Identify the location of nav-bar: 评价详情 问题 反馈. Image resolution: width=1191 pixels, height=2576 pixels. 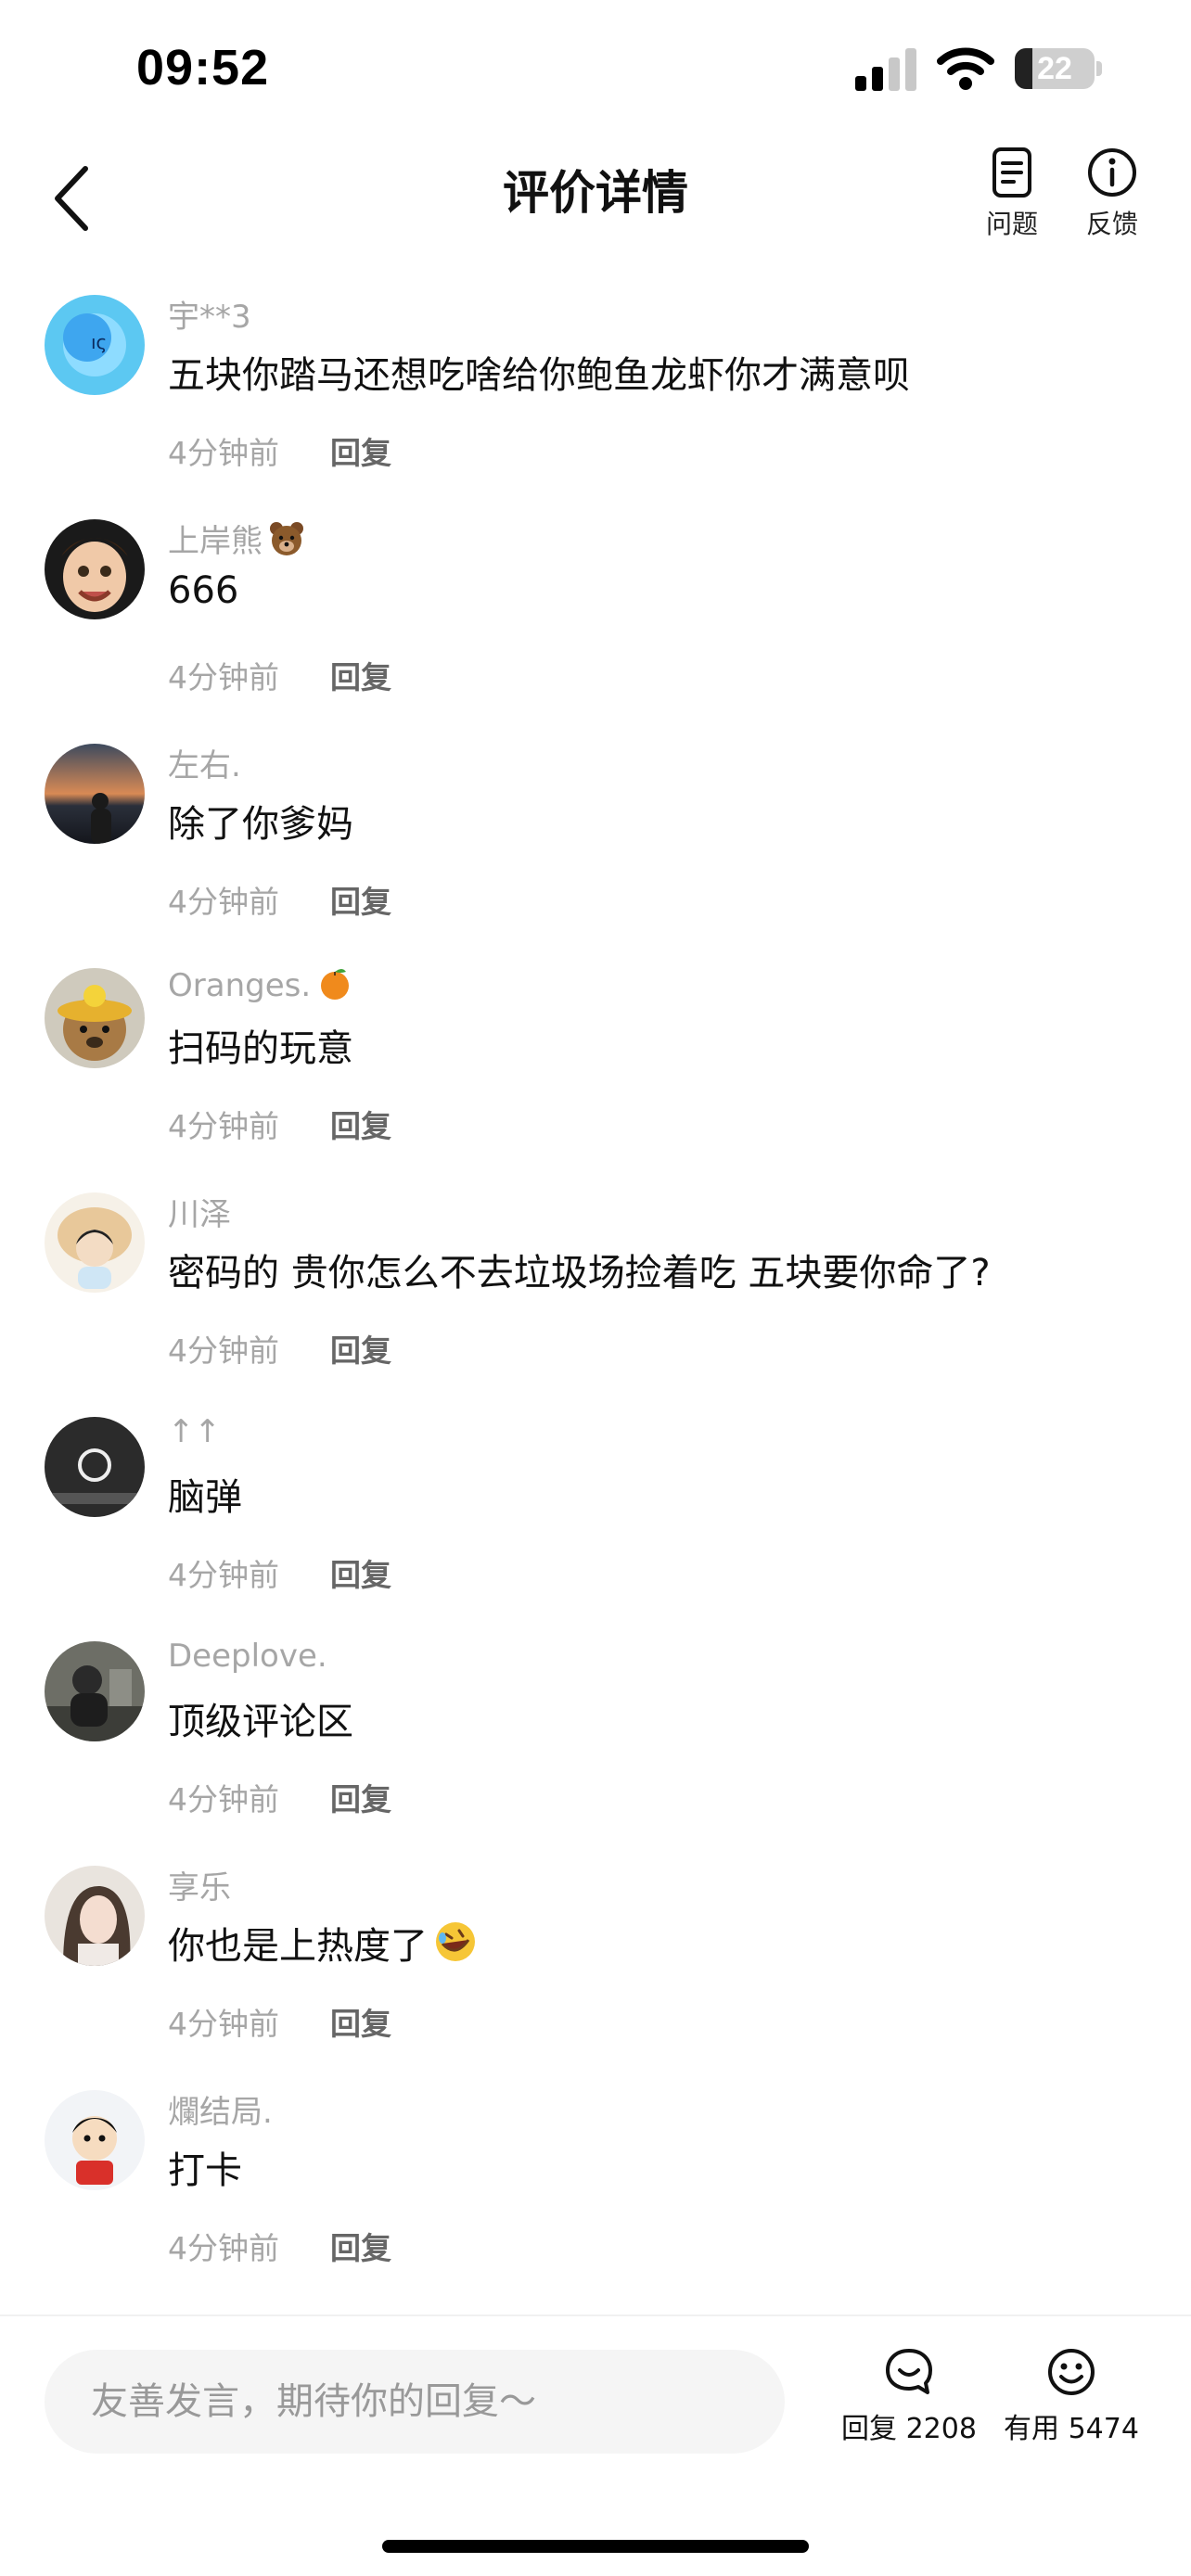
(595, 199).